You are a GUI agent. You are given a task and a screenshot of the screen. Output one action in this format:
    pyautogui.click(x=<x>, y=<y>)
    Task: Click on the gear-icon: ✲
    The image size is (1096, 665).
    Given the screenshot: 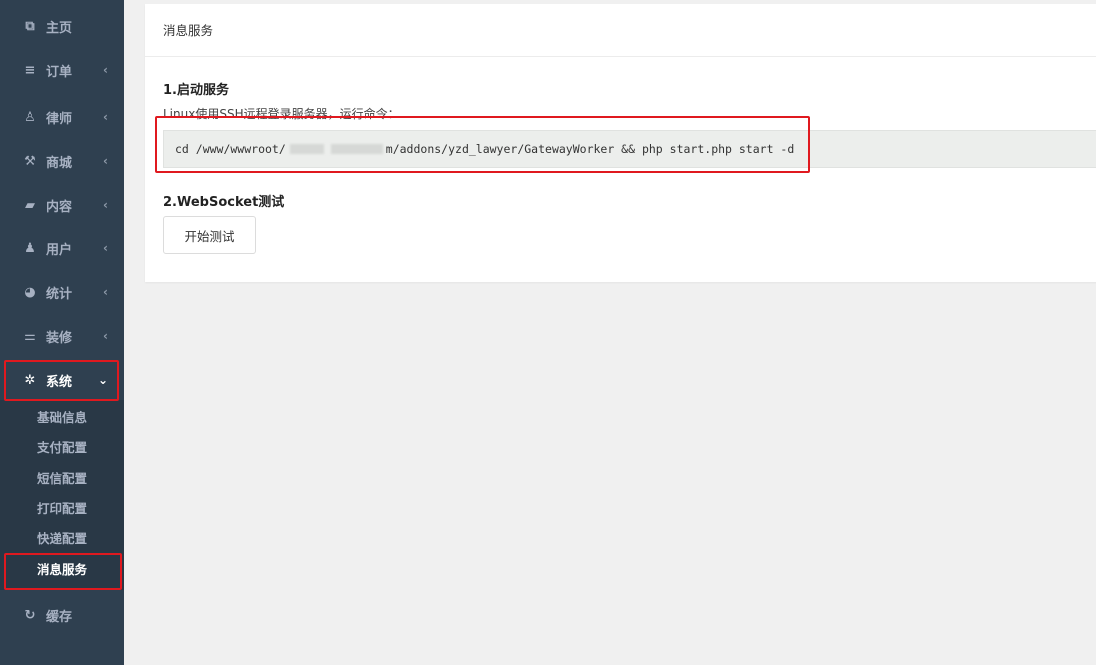 What is the action you would take?
    pyautogui.click(x=30, y=380)
    